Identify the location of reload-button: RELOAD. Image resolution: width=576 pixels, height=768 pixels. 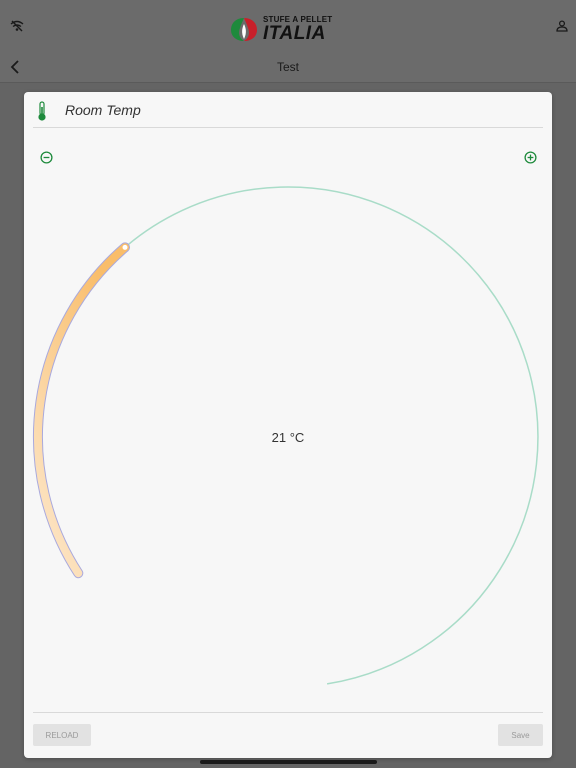
(62, 735).